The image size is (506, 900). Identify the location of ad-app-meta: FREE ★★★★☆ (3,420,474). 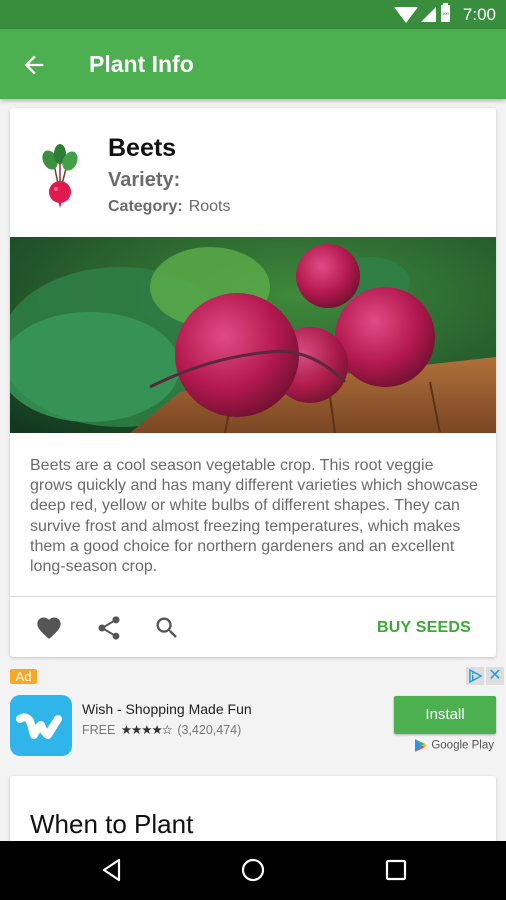
(161, 729).